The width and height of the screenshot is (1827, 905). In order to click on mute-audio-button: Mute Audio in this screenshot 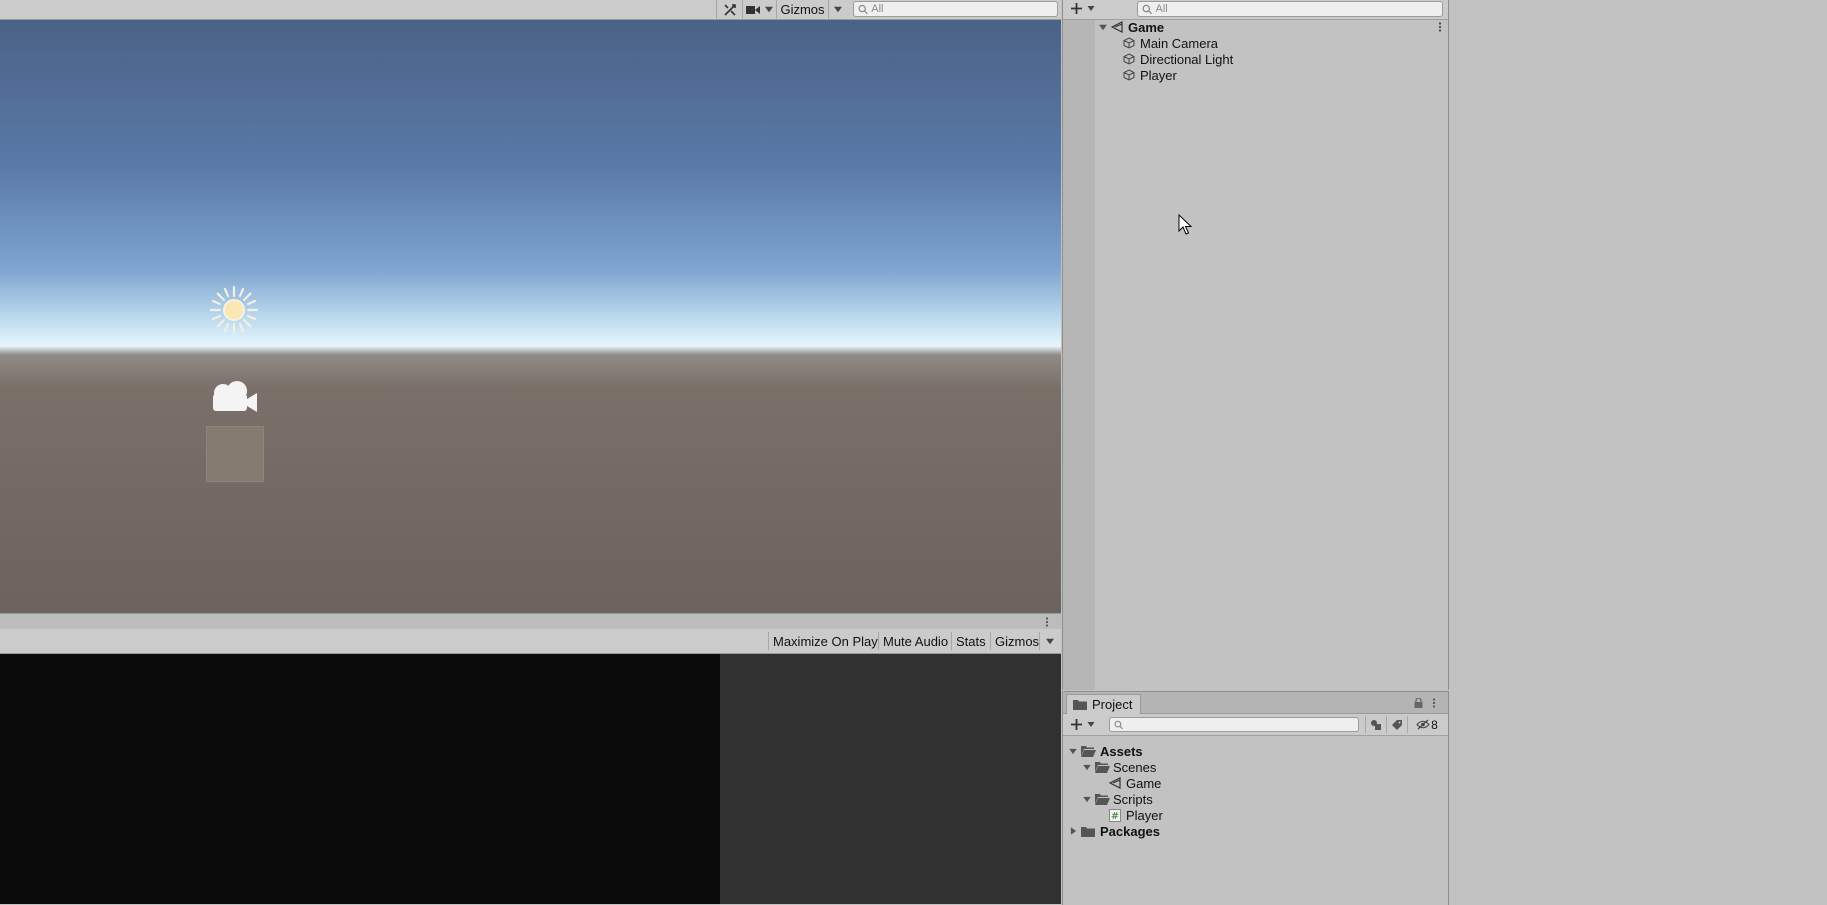, I will do `click(915, 641)`.